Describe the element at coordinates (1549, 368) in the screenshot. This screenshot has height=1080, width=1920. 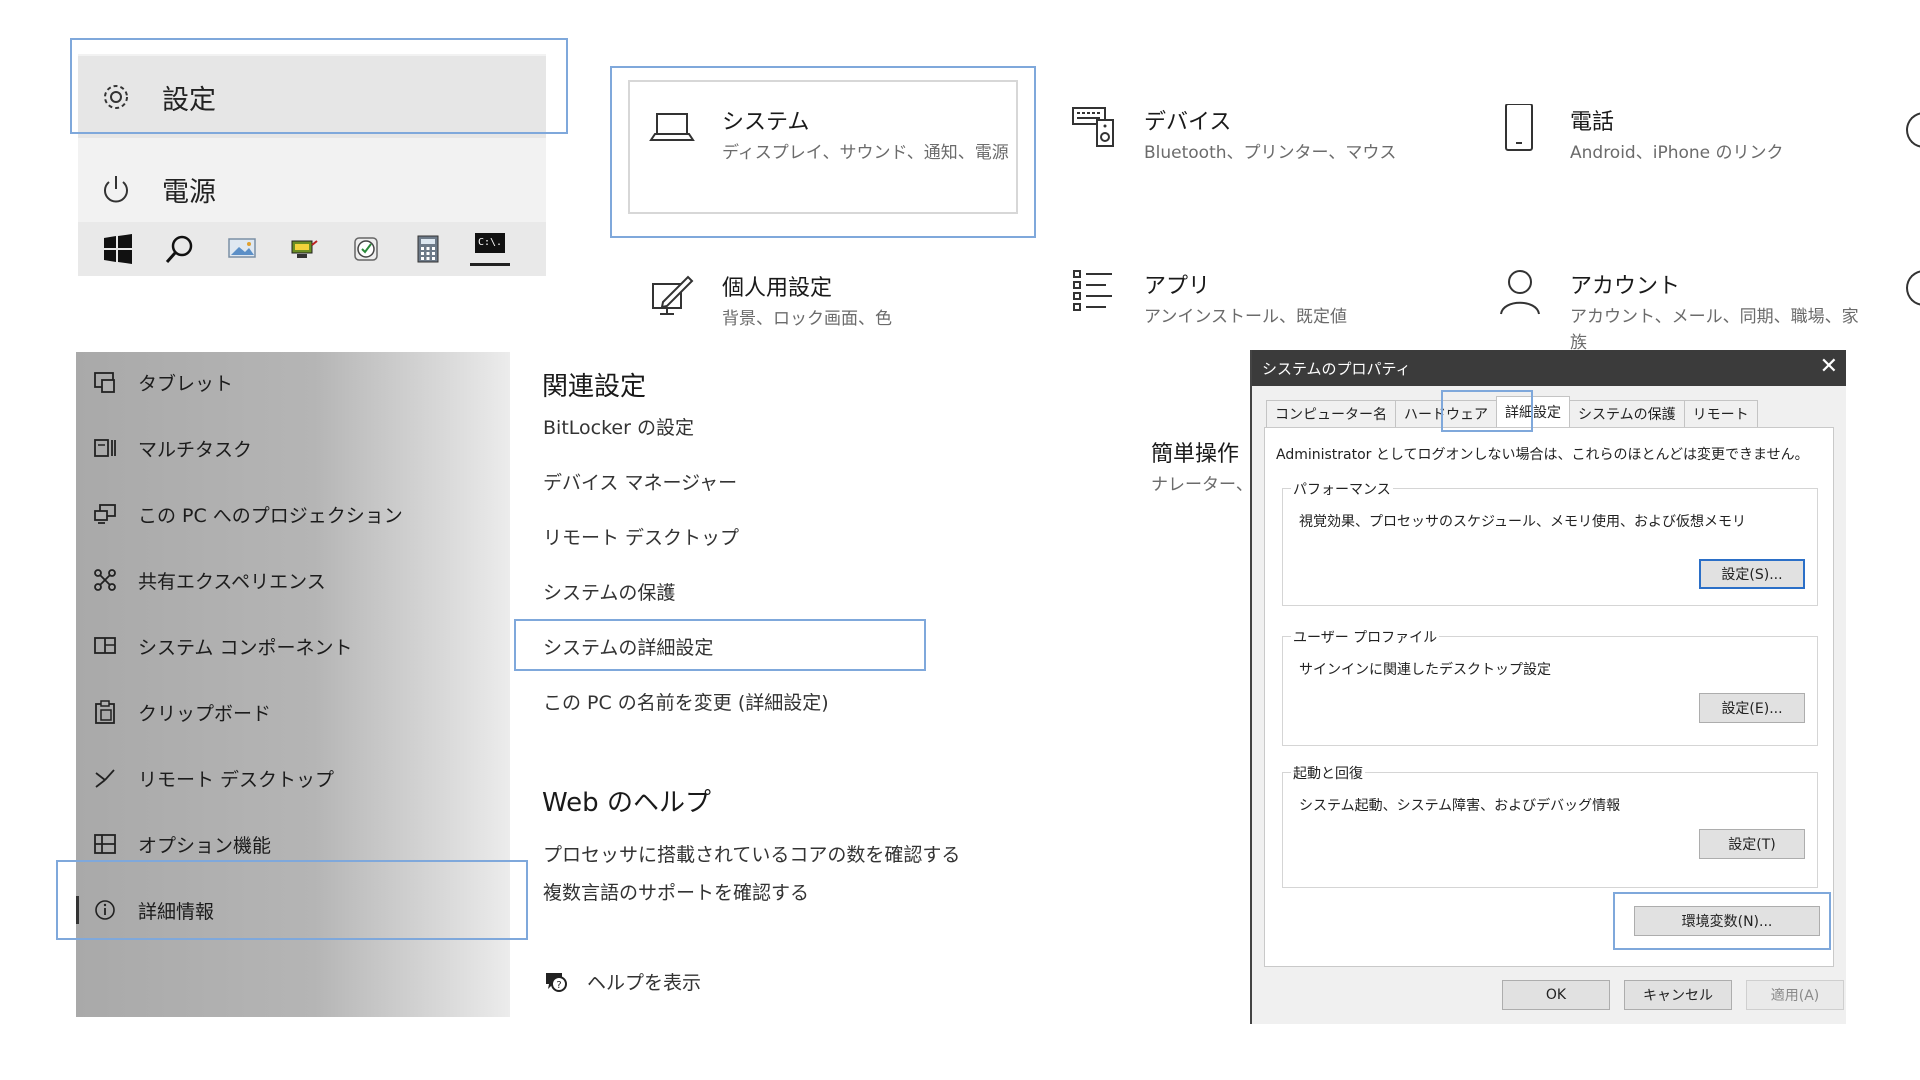
I see `dialog-titlebar: システムのプロパティ ✕` at that location.